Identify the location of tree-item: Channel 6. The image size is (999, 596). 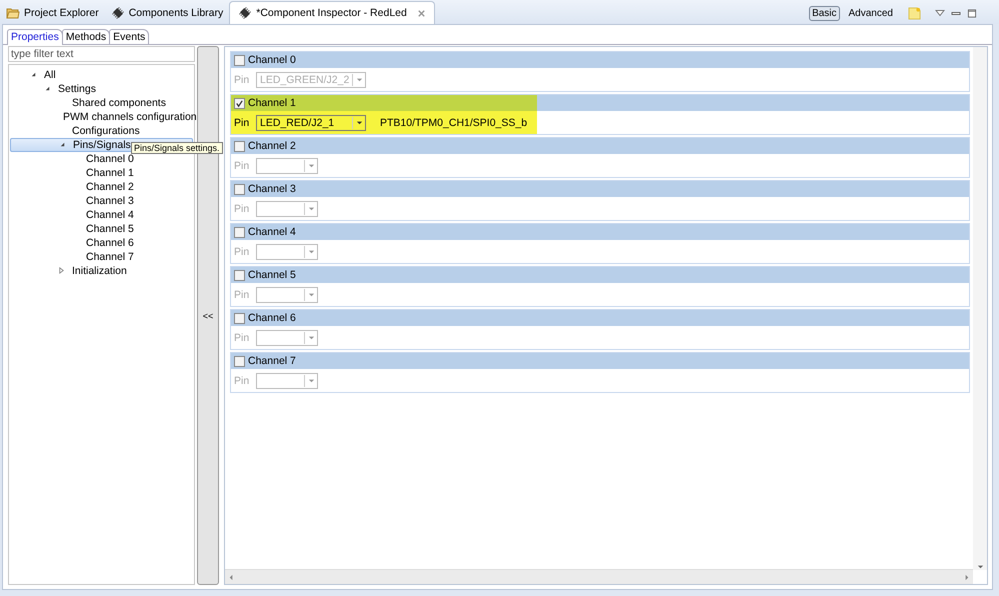
(101, 243).